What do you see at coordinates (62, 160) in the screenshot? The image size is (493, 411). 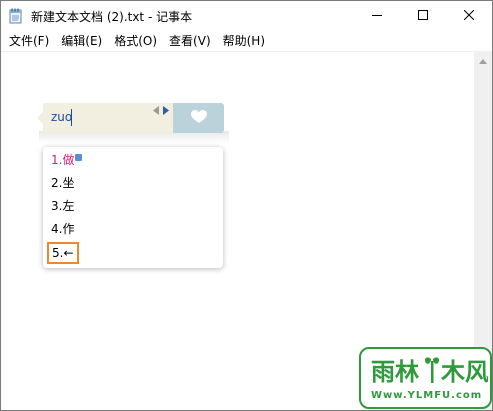 I see `candidate-item: 1.做` at bounding box center [62, 160].